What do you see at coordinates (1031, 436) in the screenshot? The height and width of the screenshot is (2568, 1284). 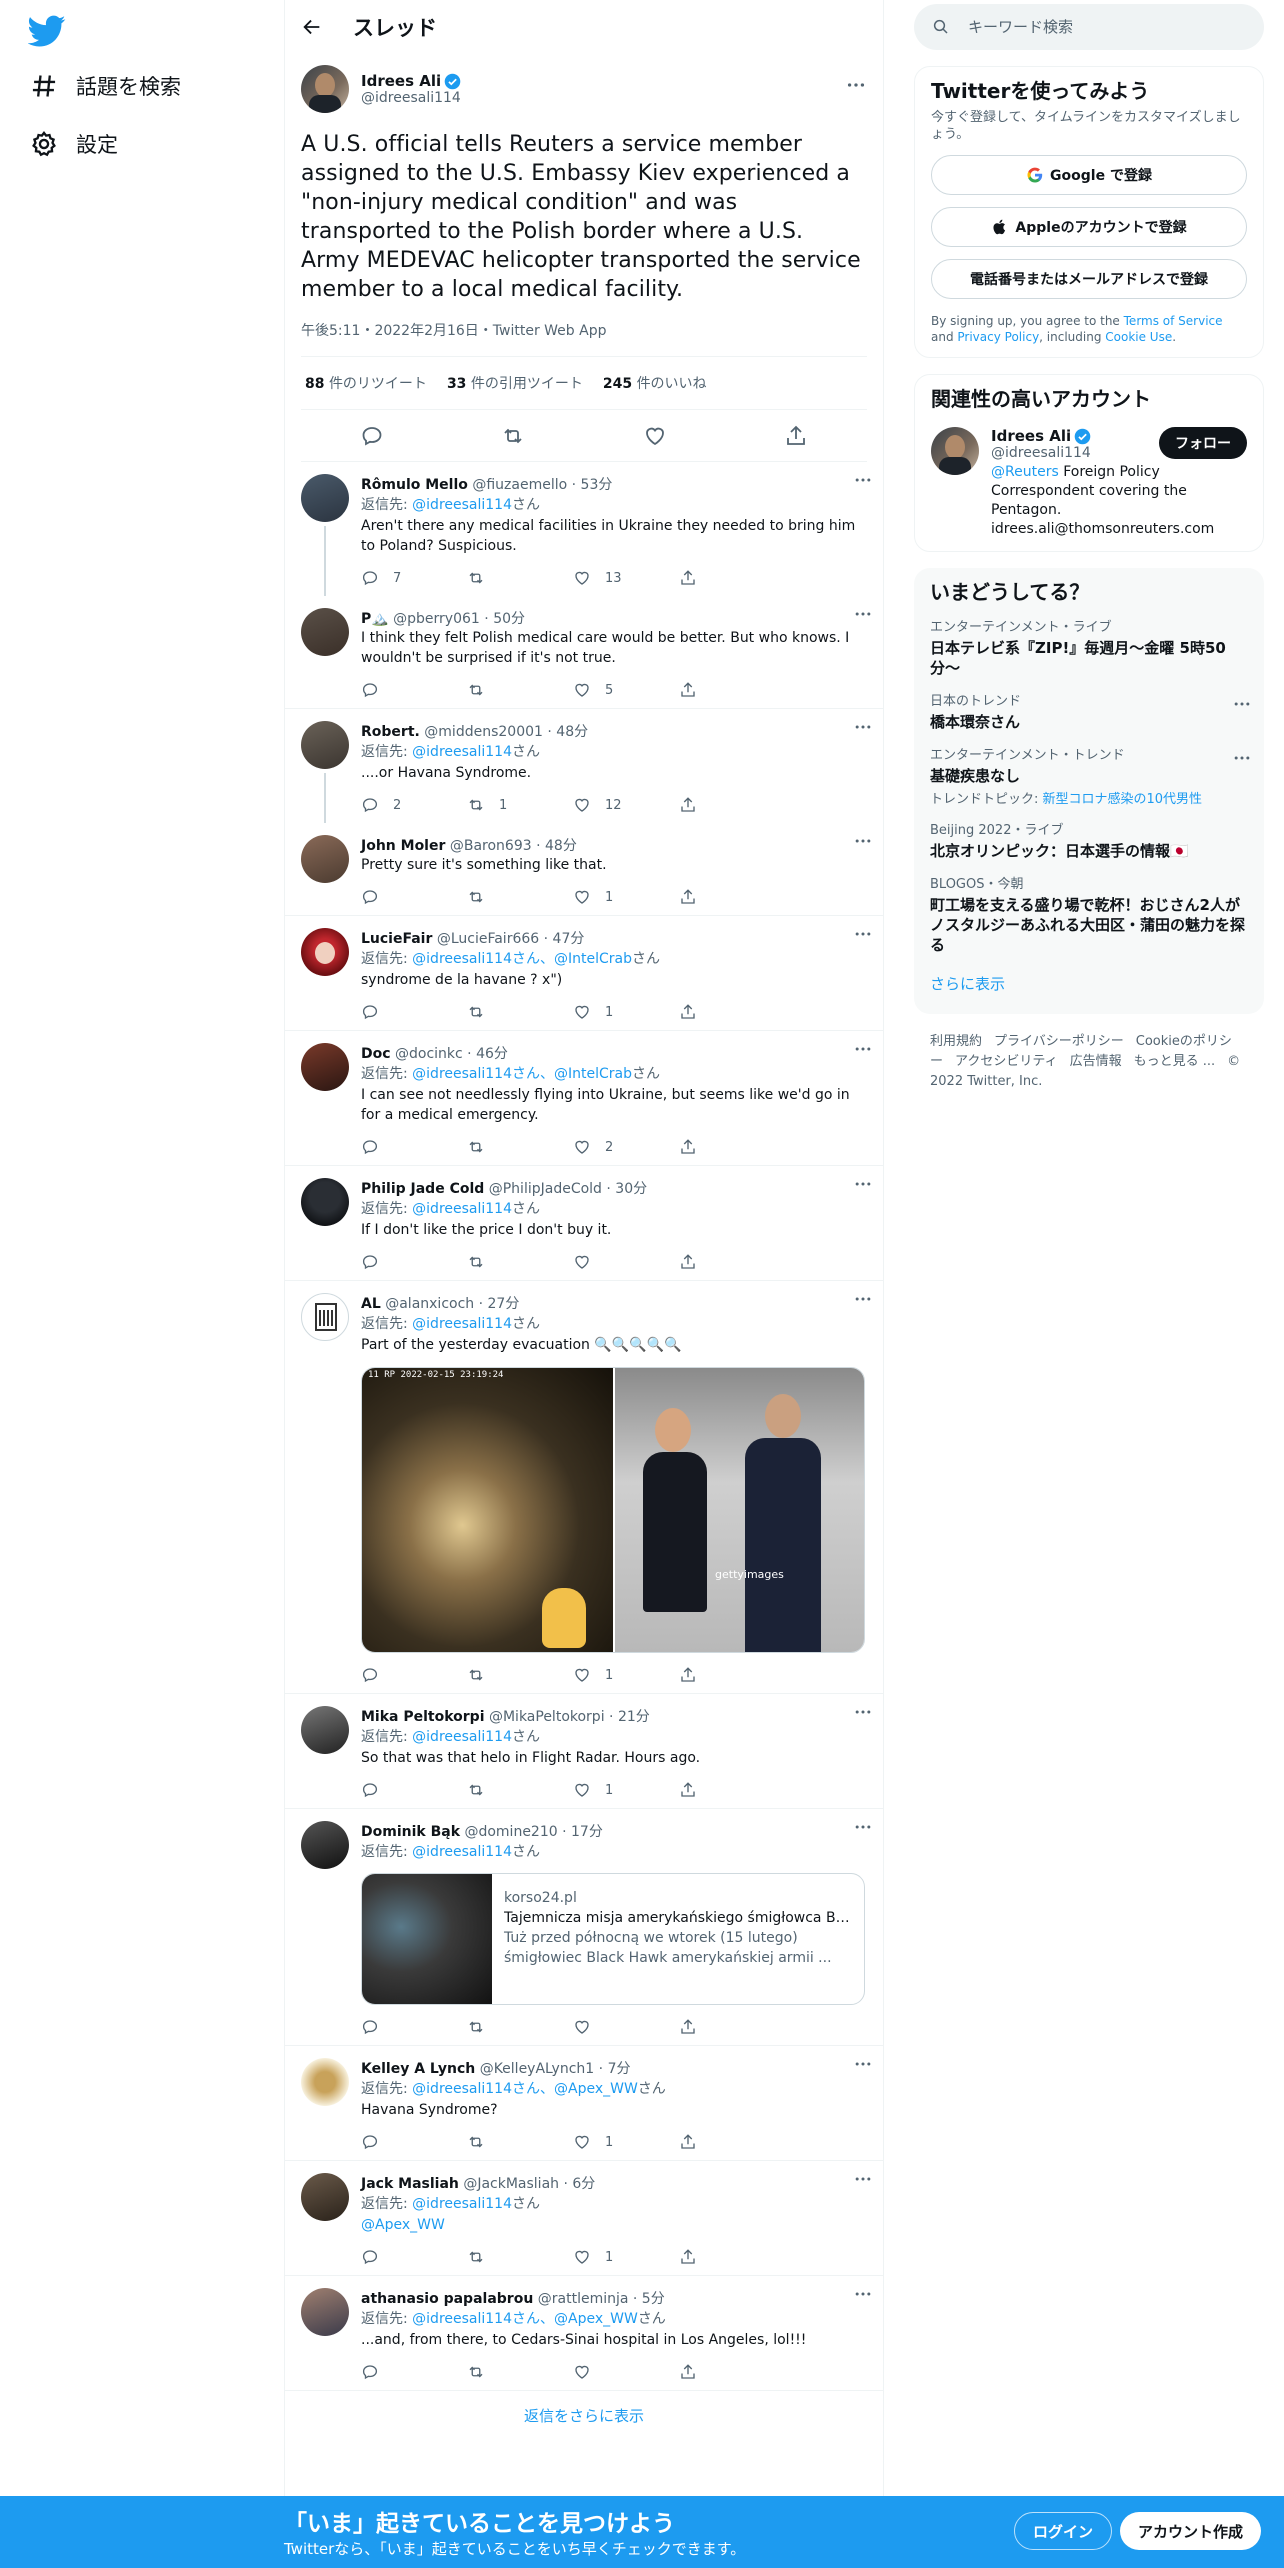 I see `rel-name: Idrees Ali` at bounding box center [1031, 436].